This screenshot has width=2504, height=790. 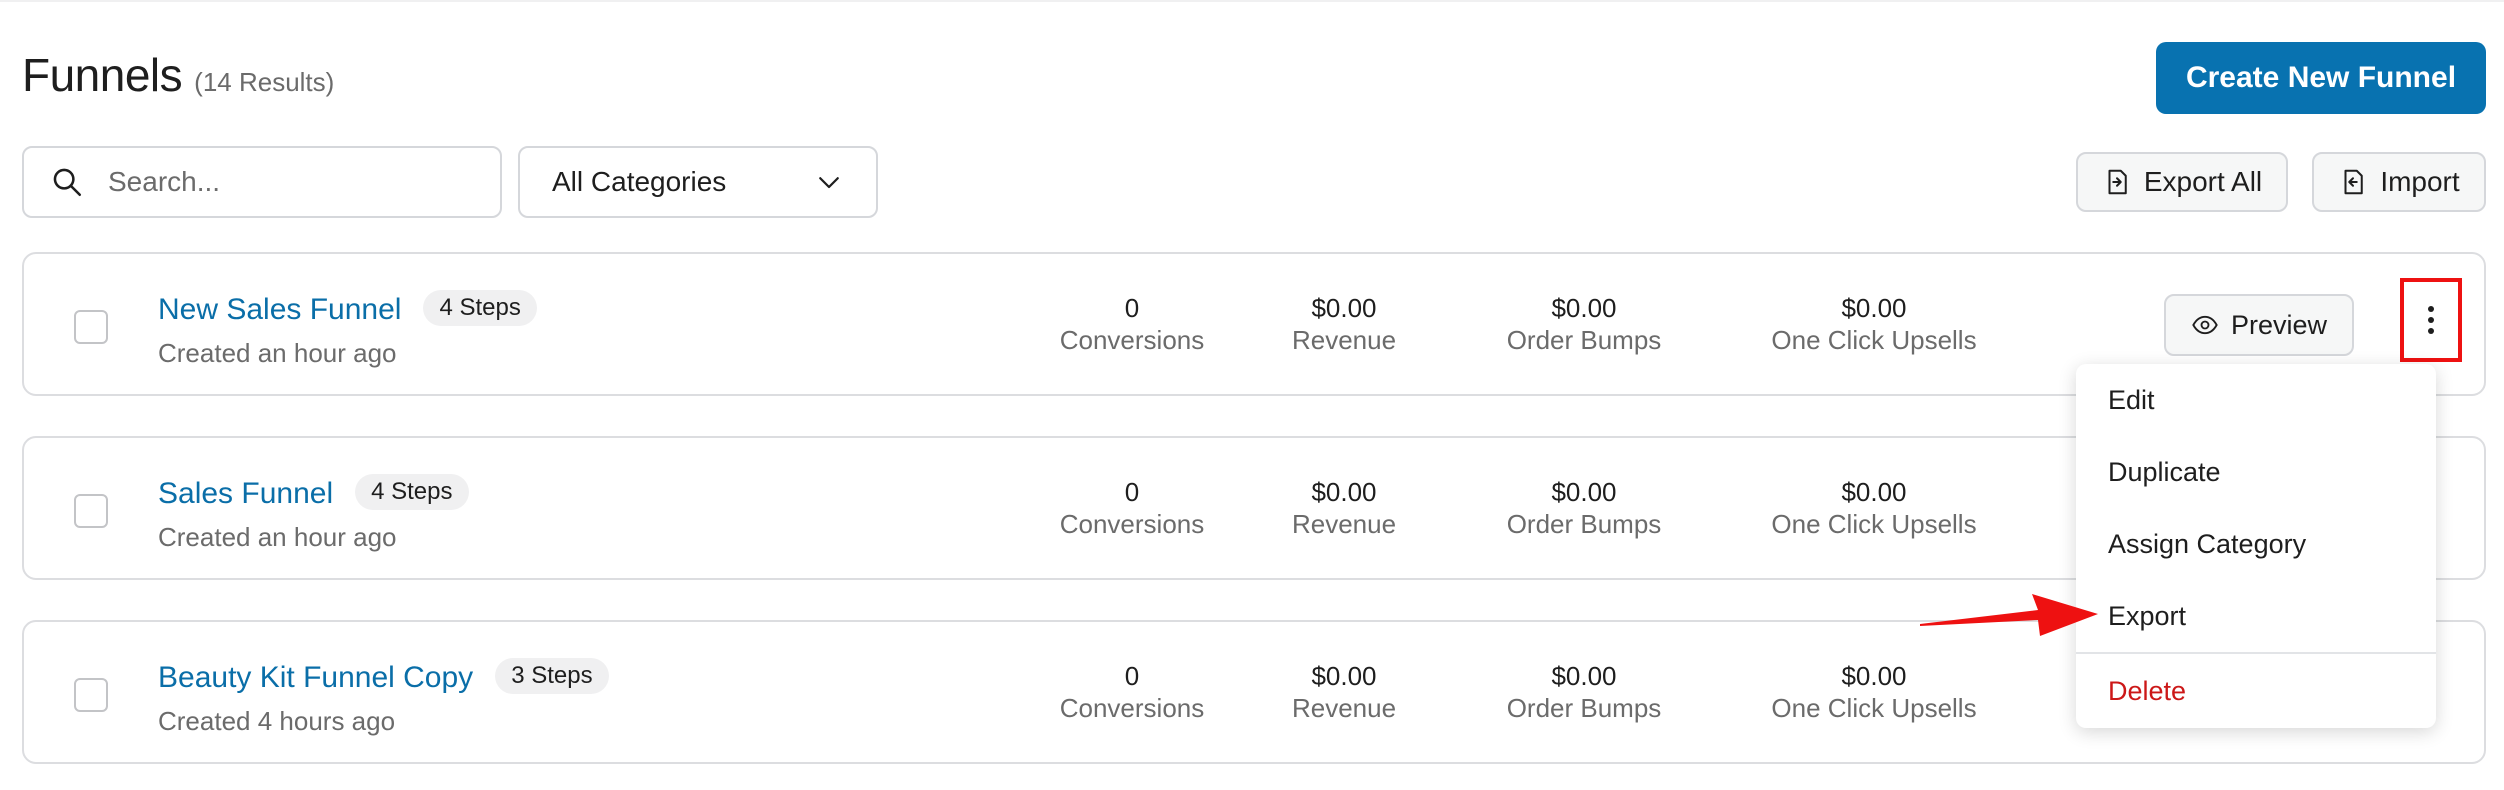 What do you see at coordinates (2117, 182) in the screenshot?
I see `export-file-icon` at bounding box center [2117, 182].